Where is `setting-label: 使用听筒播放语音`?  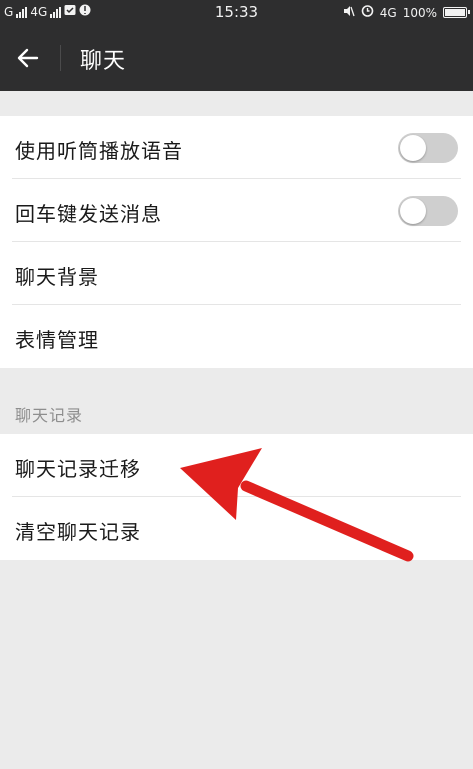
setting-label: 使用听筒播放语音 is located at coordinates (99, 151).